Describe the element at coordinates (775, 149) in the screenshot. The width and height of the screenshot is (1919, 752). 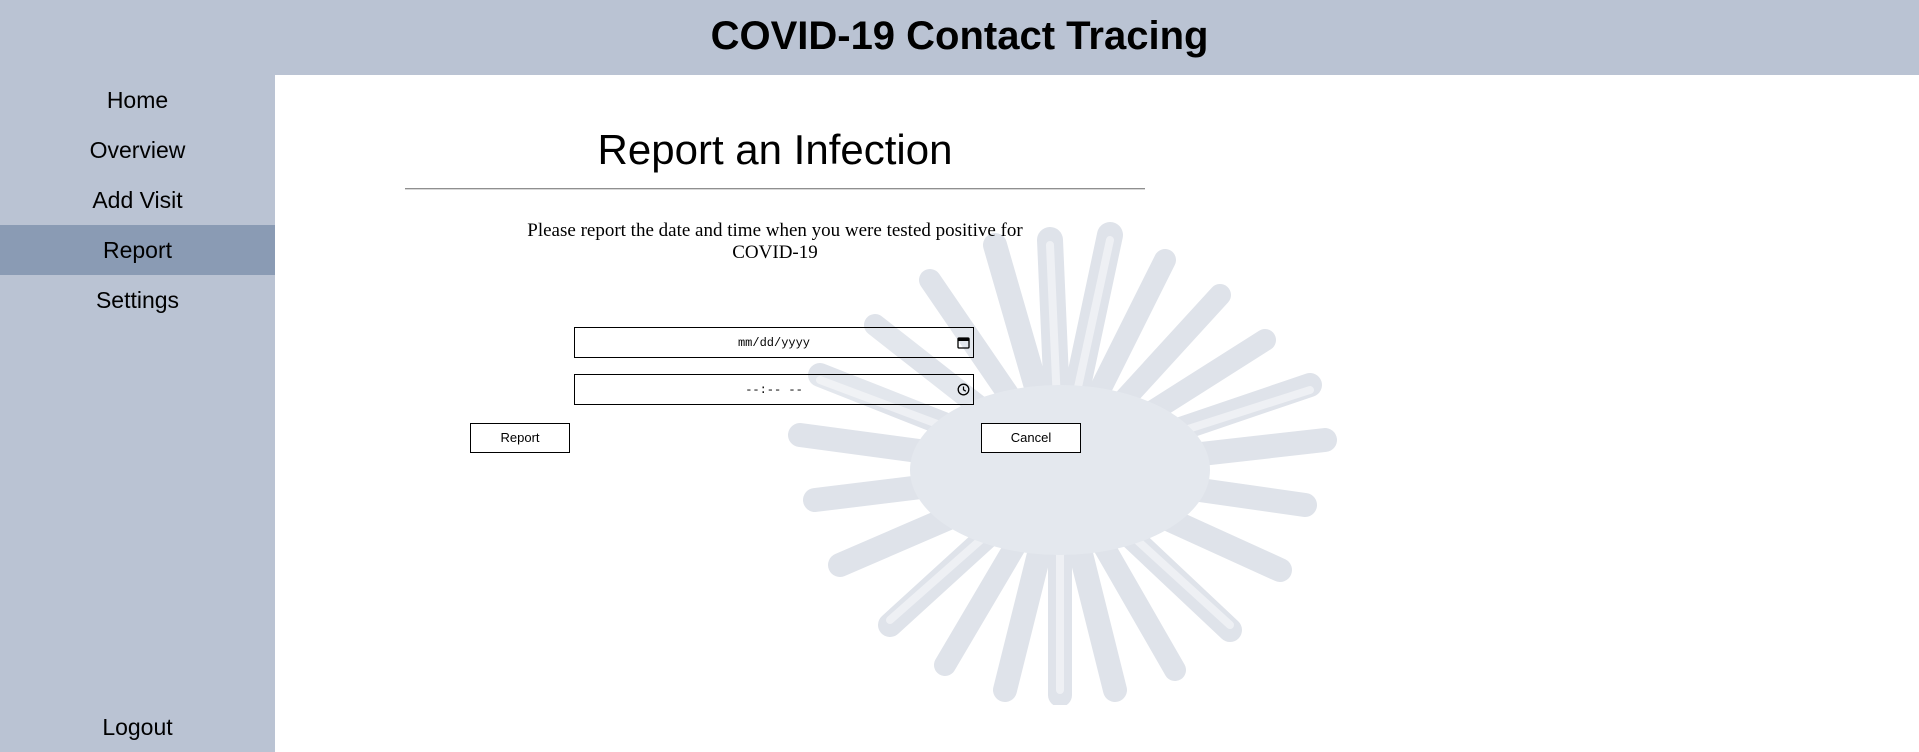
I see `page-title: Report an Infection` at that location.